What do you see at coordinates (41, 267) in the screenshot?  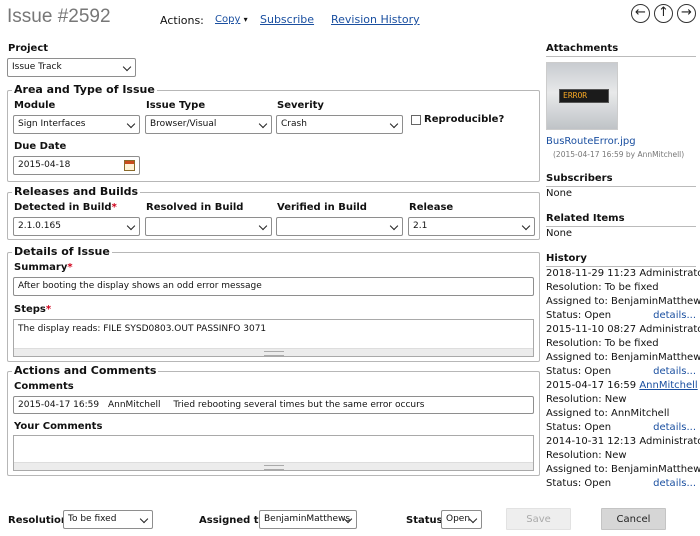 I see `summary-label-text: Summary` at bounding box center [41, 267].